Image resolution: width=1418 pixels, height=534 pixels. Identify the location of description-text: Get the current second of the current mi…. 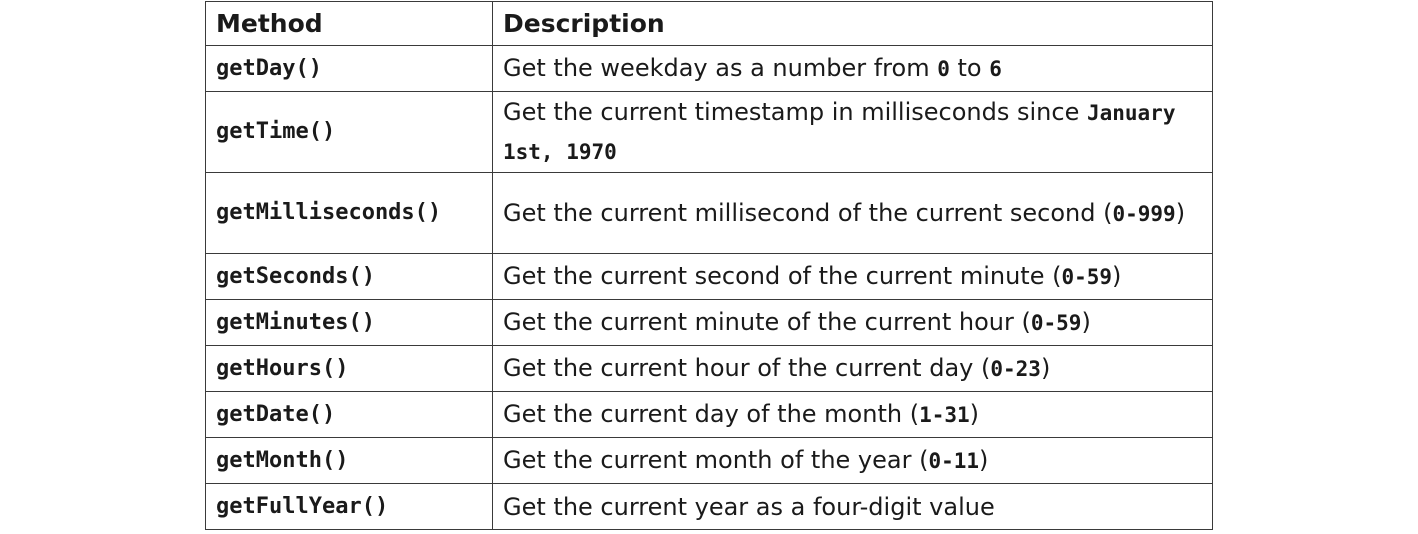
(782, 276).